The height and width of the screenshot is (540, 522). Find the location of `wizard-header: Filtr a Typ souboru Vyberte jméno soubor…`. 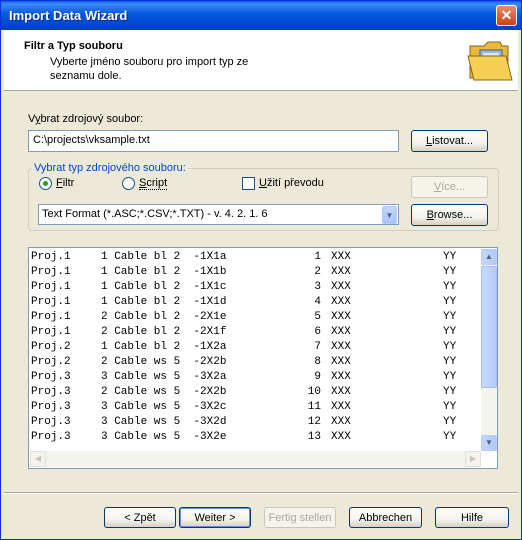

wizard-header: Filtr a Typ souboru Vyberte jméno soubor… is located at coordinates (261, 60).